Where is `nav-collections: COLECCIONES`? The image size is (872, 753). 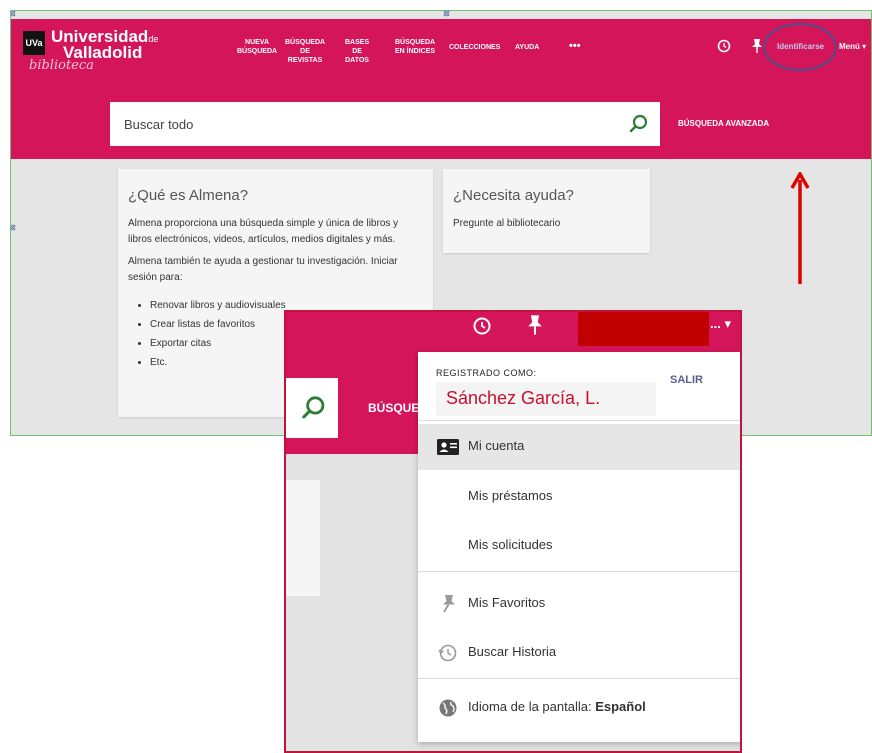 nav-collections: COLECCIONES is located at coordinates (474, 47).